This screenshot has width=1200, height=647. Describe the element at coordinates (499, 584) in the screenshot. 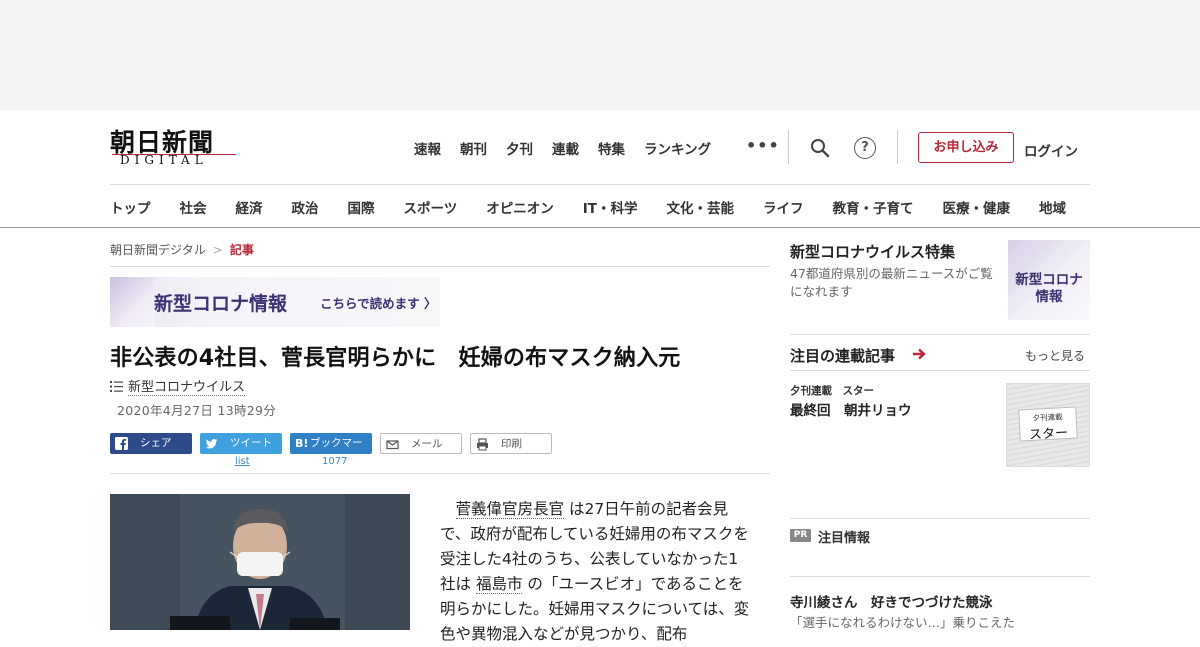

I see `place-link: 福島市` at that location.